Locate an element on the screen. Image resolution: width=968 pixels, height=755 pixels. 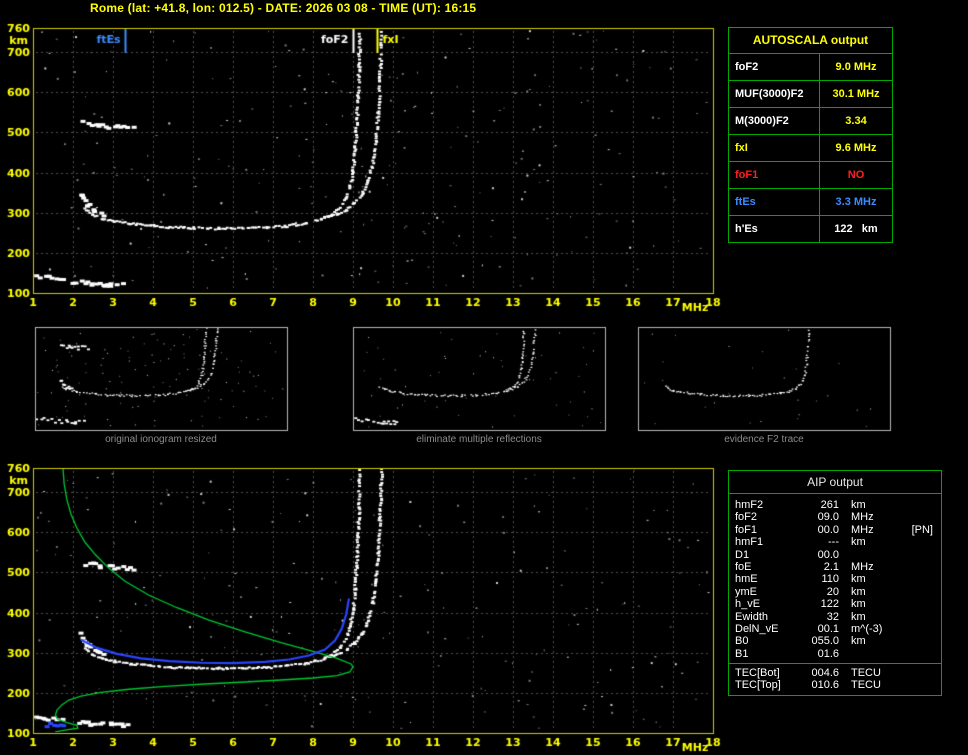
autoscala-table-title: AUTOSCALA output is located at coordinates (810, 41).